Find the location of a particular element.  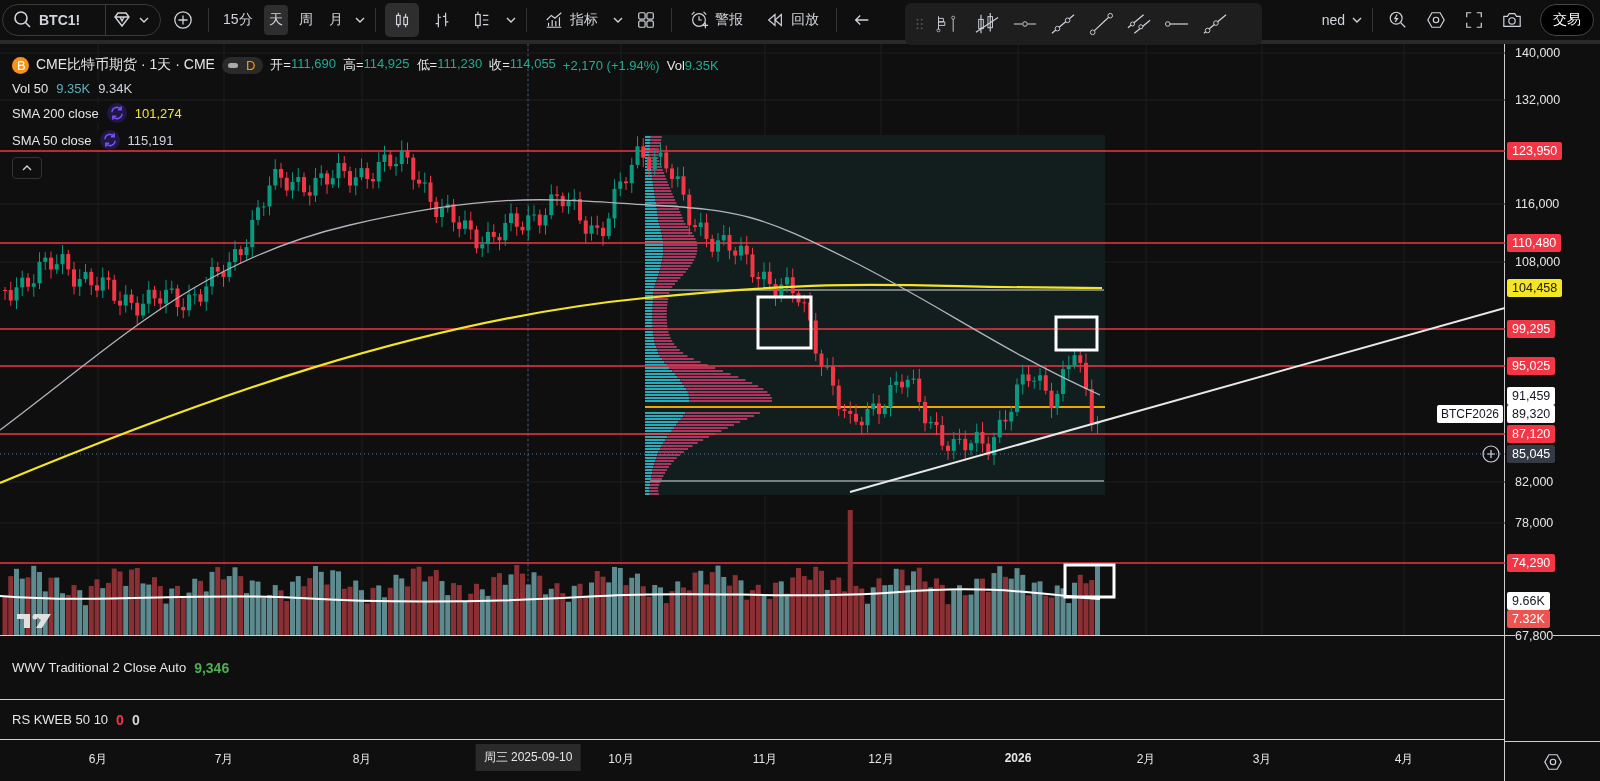

price-change: +2,170 (+1.94%) is located at coordinates (611, 65).